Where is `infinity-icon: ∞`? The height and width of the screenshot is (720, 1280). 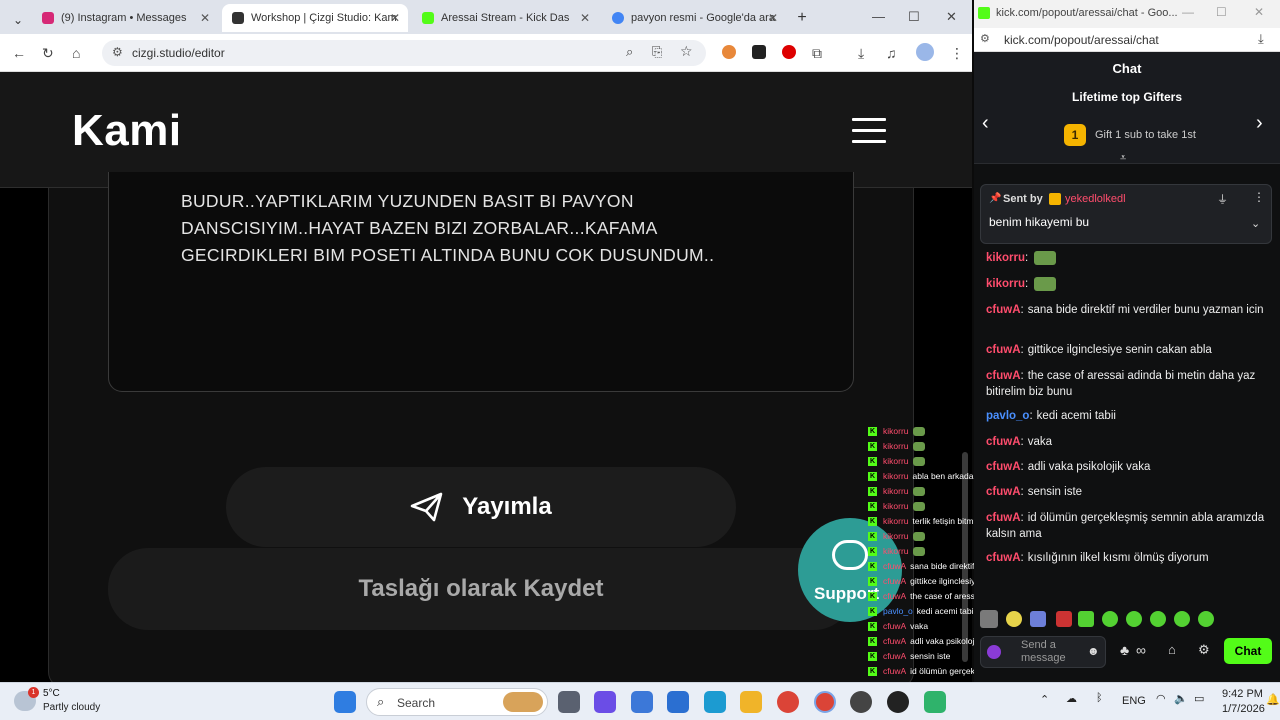
infinity-icon: ∞ is located at coordinates (1141, 650).